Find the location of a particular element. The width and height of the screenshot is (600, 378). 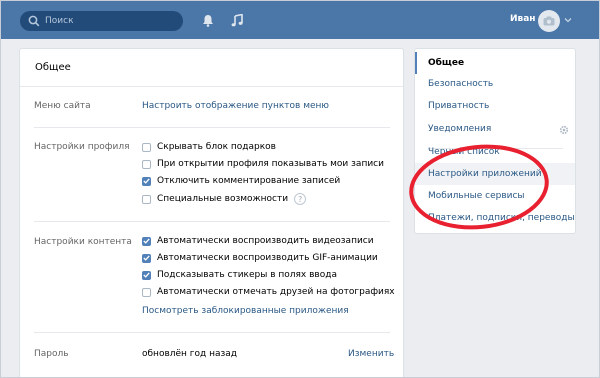

avatar is located at coordinates (549, 21).